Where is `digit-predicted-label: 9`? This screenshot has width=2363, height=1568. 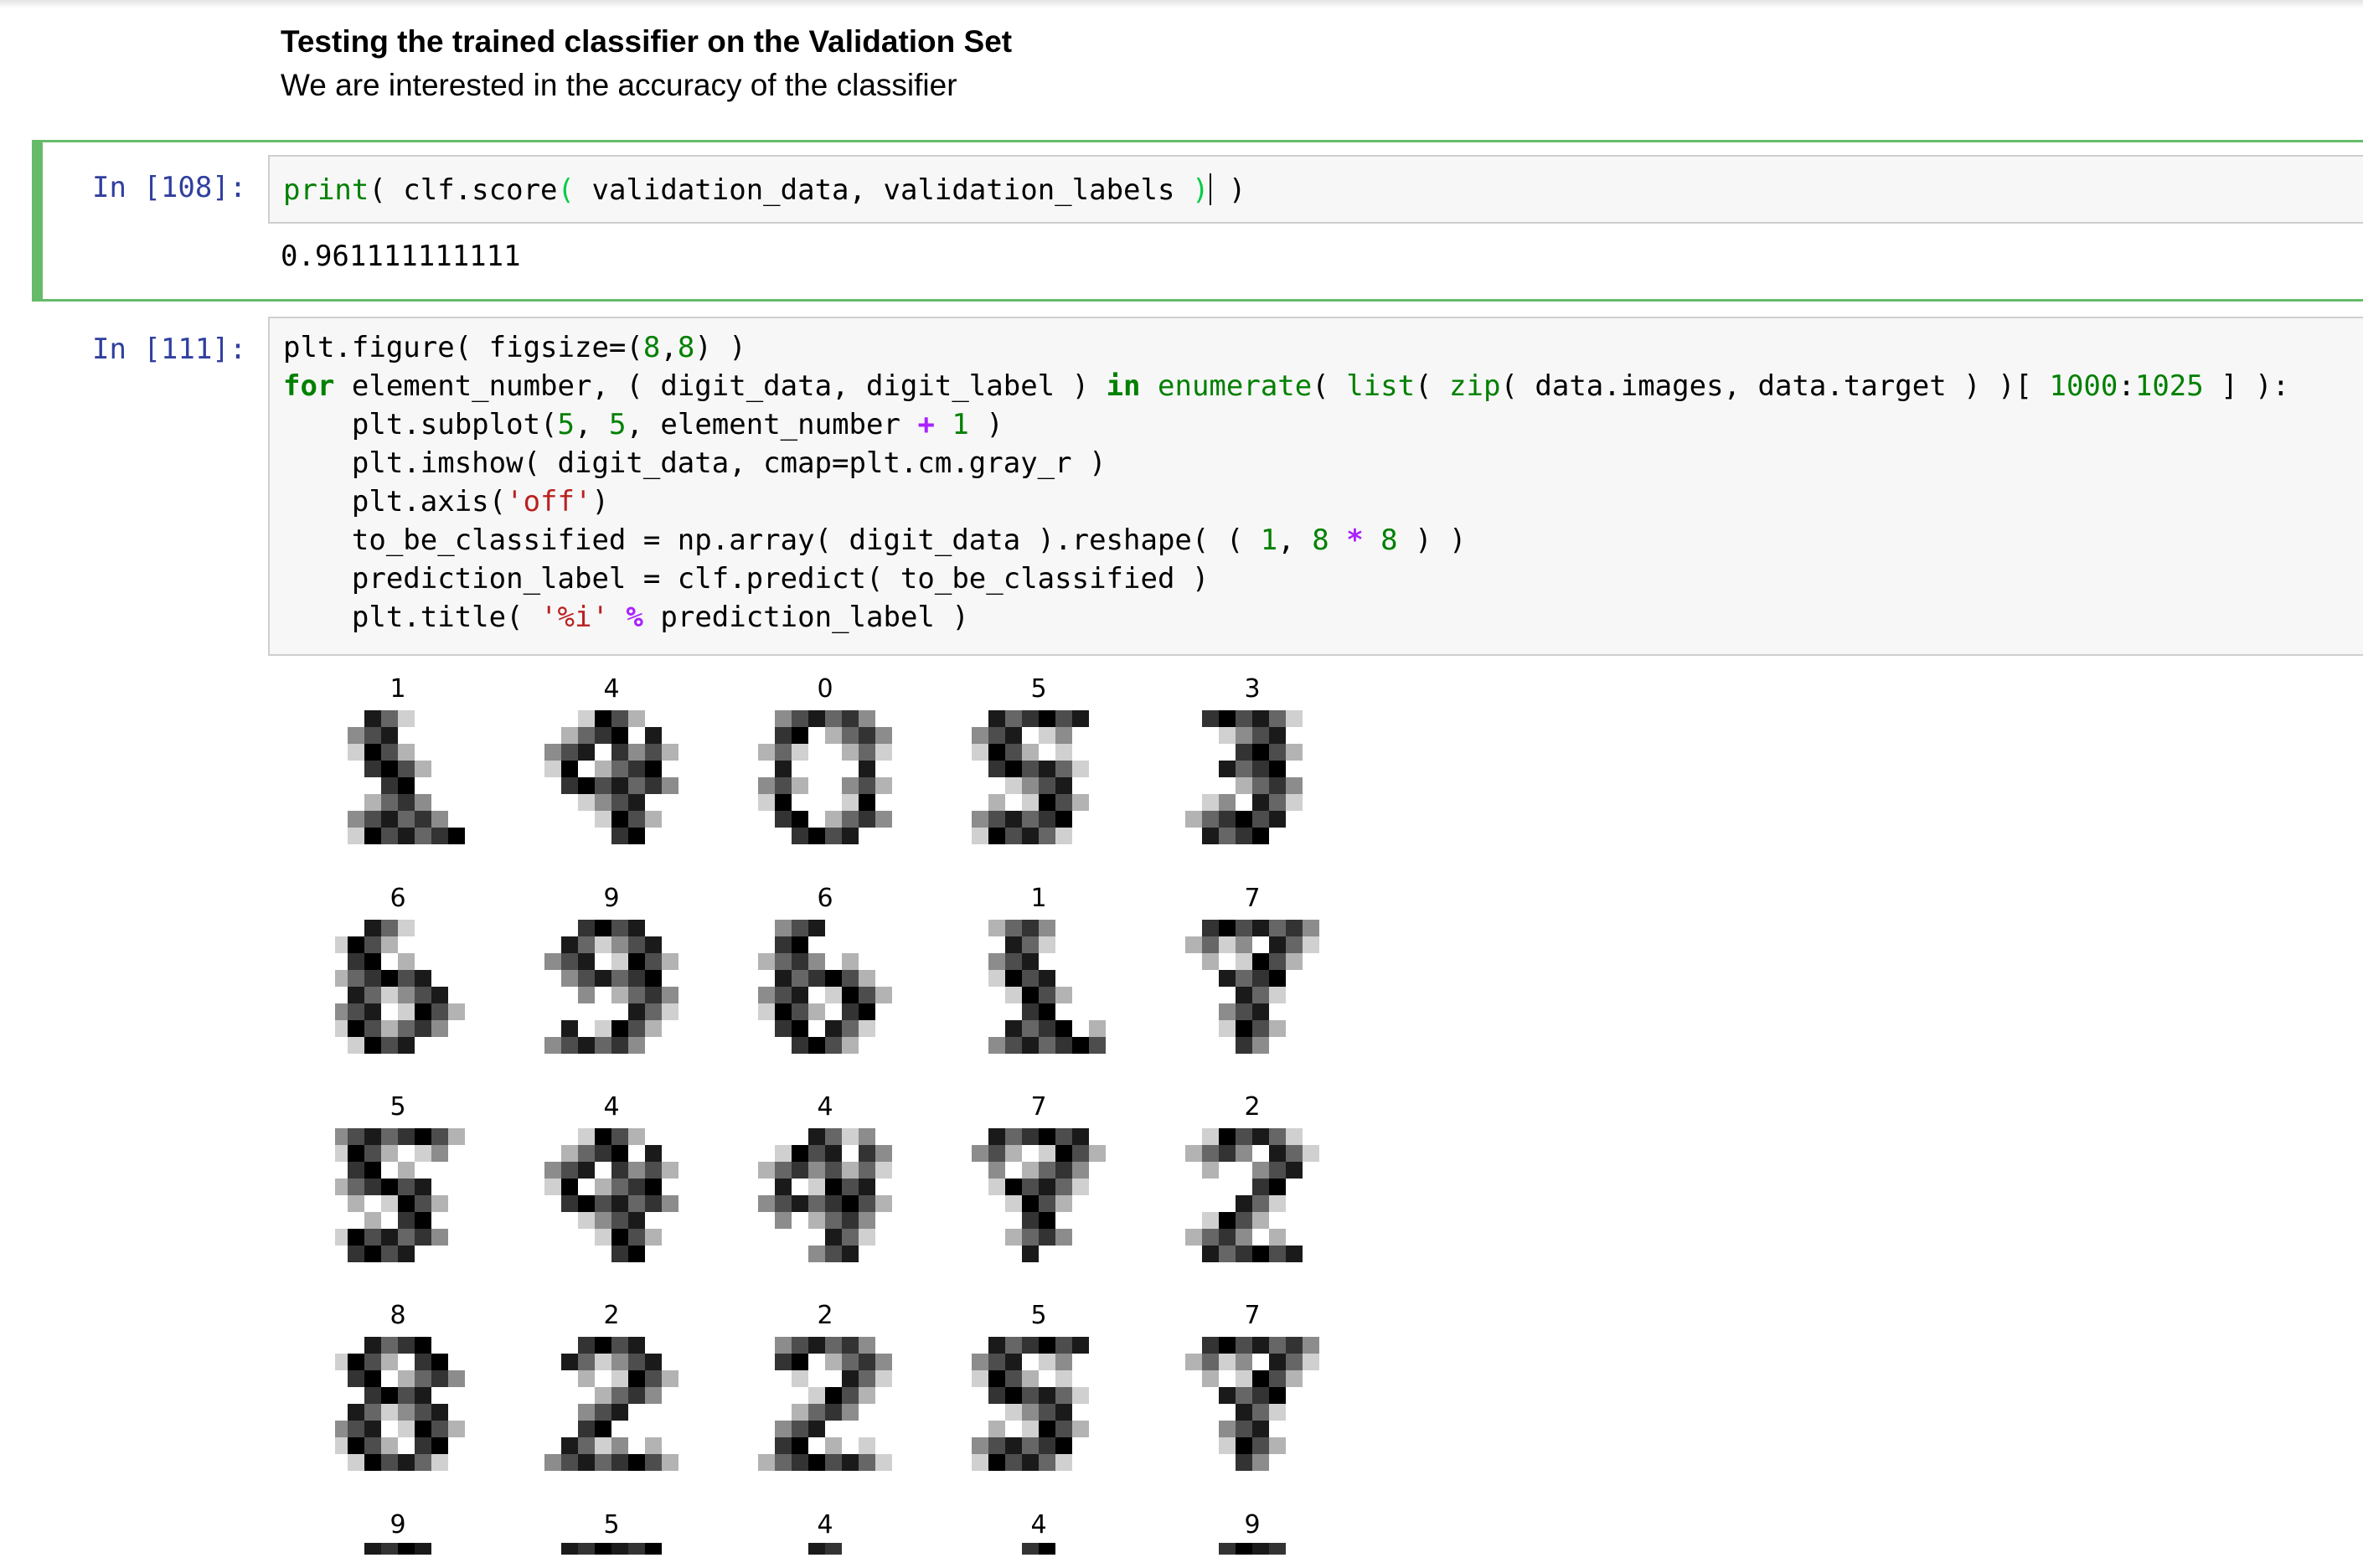
digit-predicted-label: 9 is located at coordinates (1252, 1525).